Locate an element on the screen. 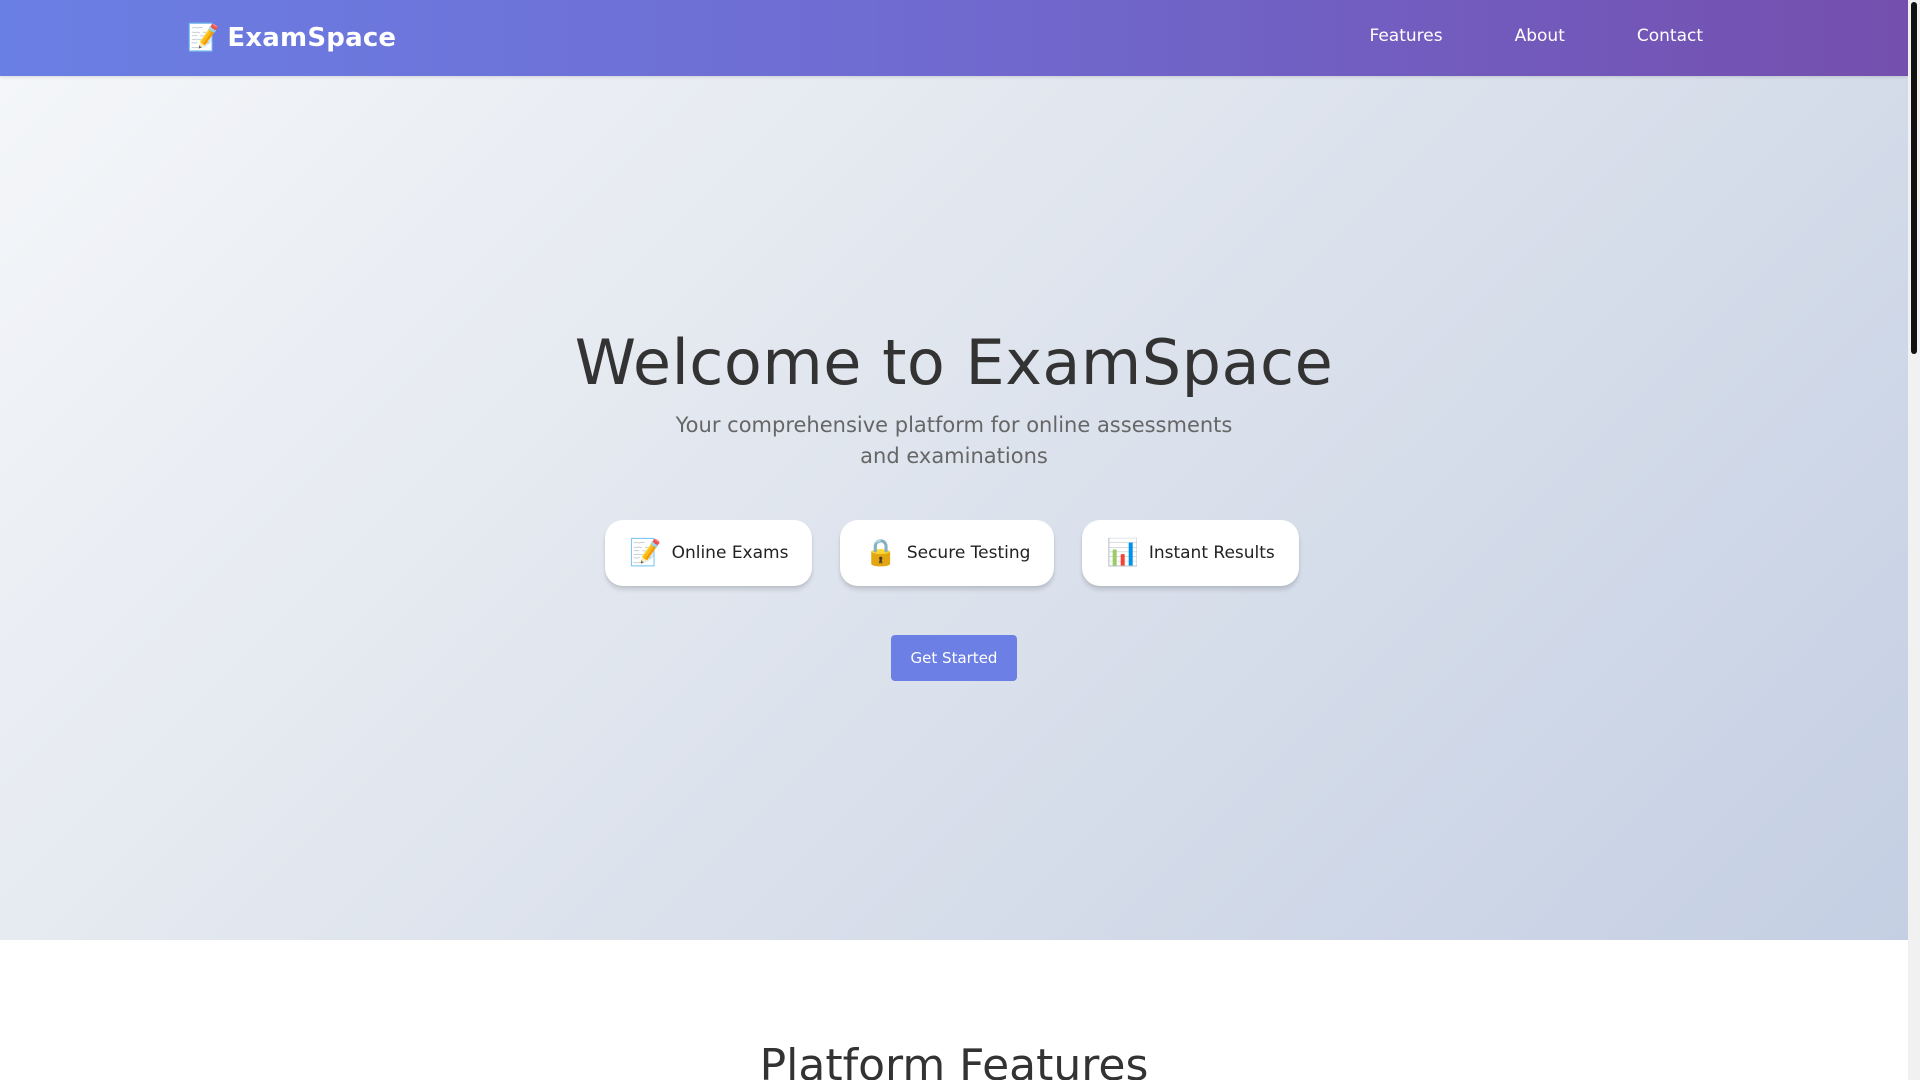  features-section: Platform Features is located at coordinates (954, 1010).